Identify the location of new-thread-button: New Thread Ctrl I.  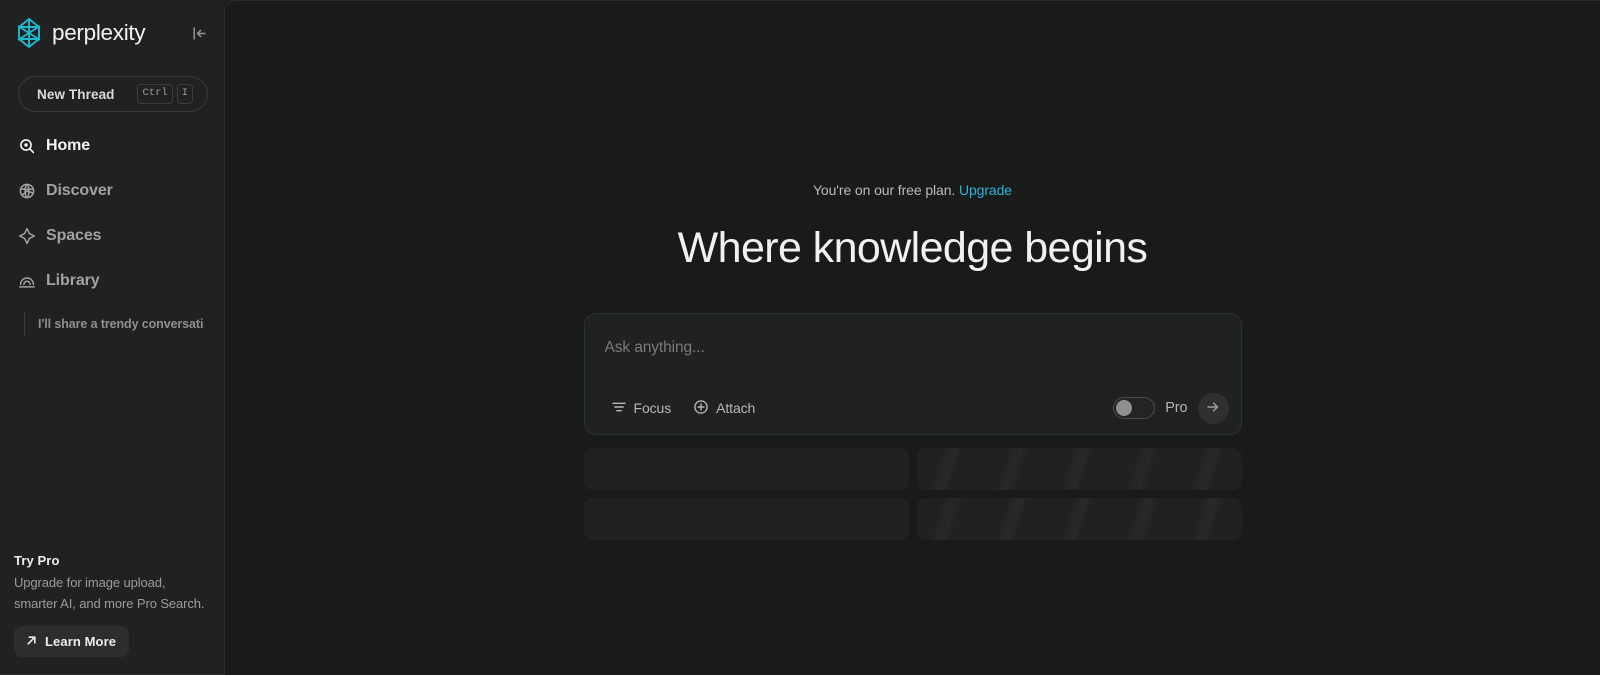
(113, 94).